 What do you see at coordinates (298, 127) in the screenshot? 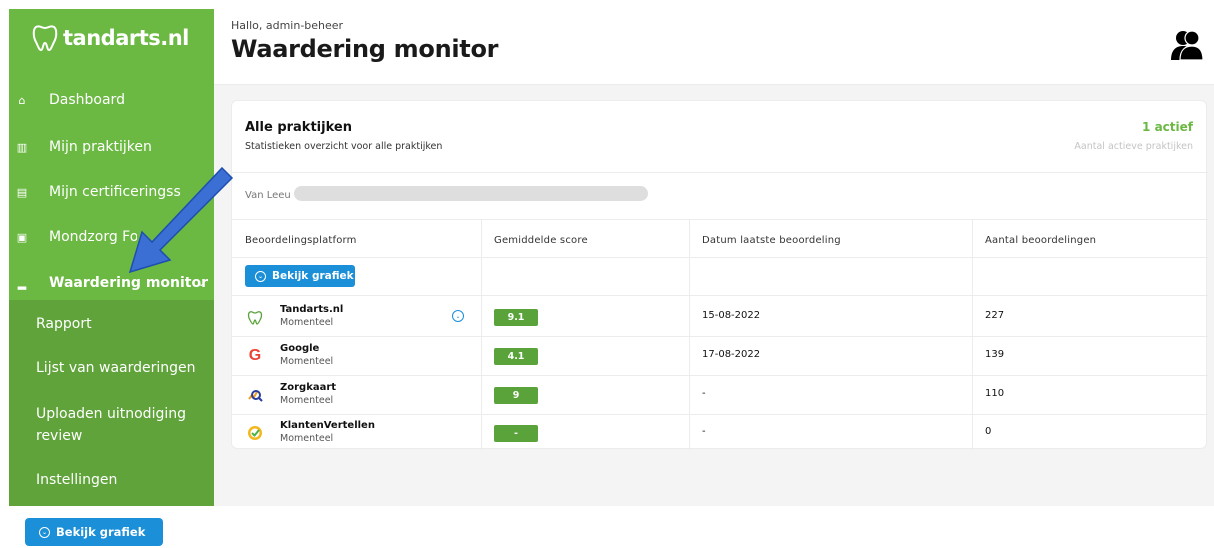
I see `card-title: Alle praktijken` at bounding box center [298, 127].